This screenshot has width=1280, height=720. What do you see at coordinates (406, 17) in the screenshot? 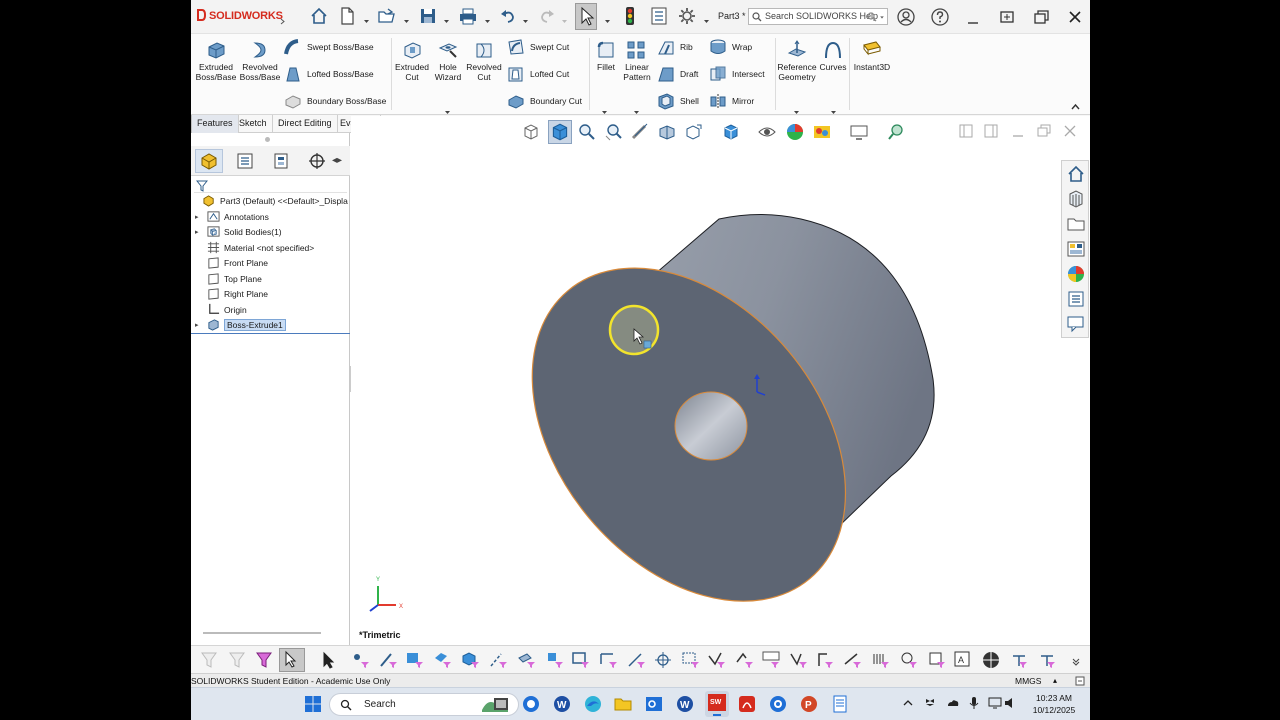
I see `open-dropdown-icon` at bounding box center [406, 17].